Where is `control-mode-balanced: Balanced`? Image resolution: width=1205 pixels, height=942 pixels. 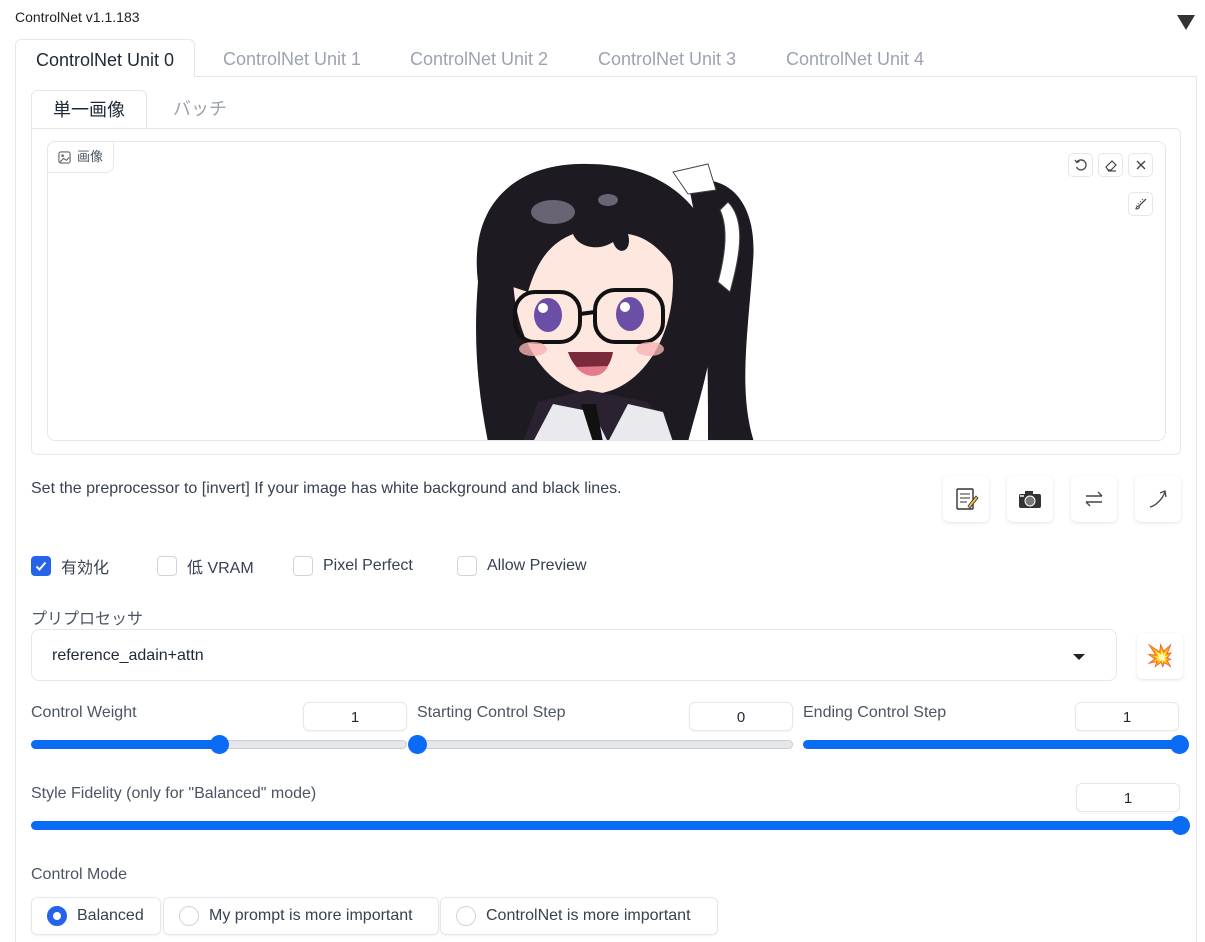
control-mode-balanced: Balanced is located at coordinates (96, 916).